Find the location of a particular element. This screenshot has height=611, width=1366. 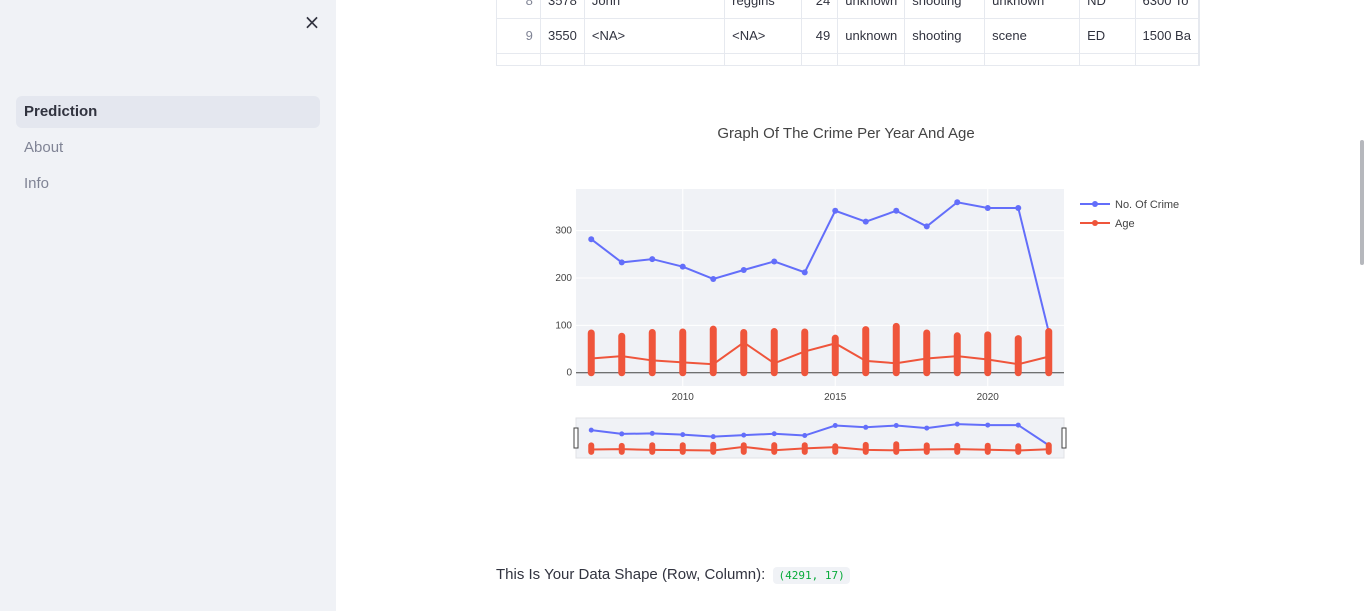

row-index-cell: 9 is located at coordinates (519, 36).